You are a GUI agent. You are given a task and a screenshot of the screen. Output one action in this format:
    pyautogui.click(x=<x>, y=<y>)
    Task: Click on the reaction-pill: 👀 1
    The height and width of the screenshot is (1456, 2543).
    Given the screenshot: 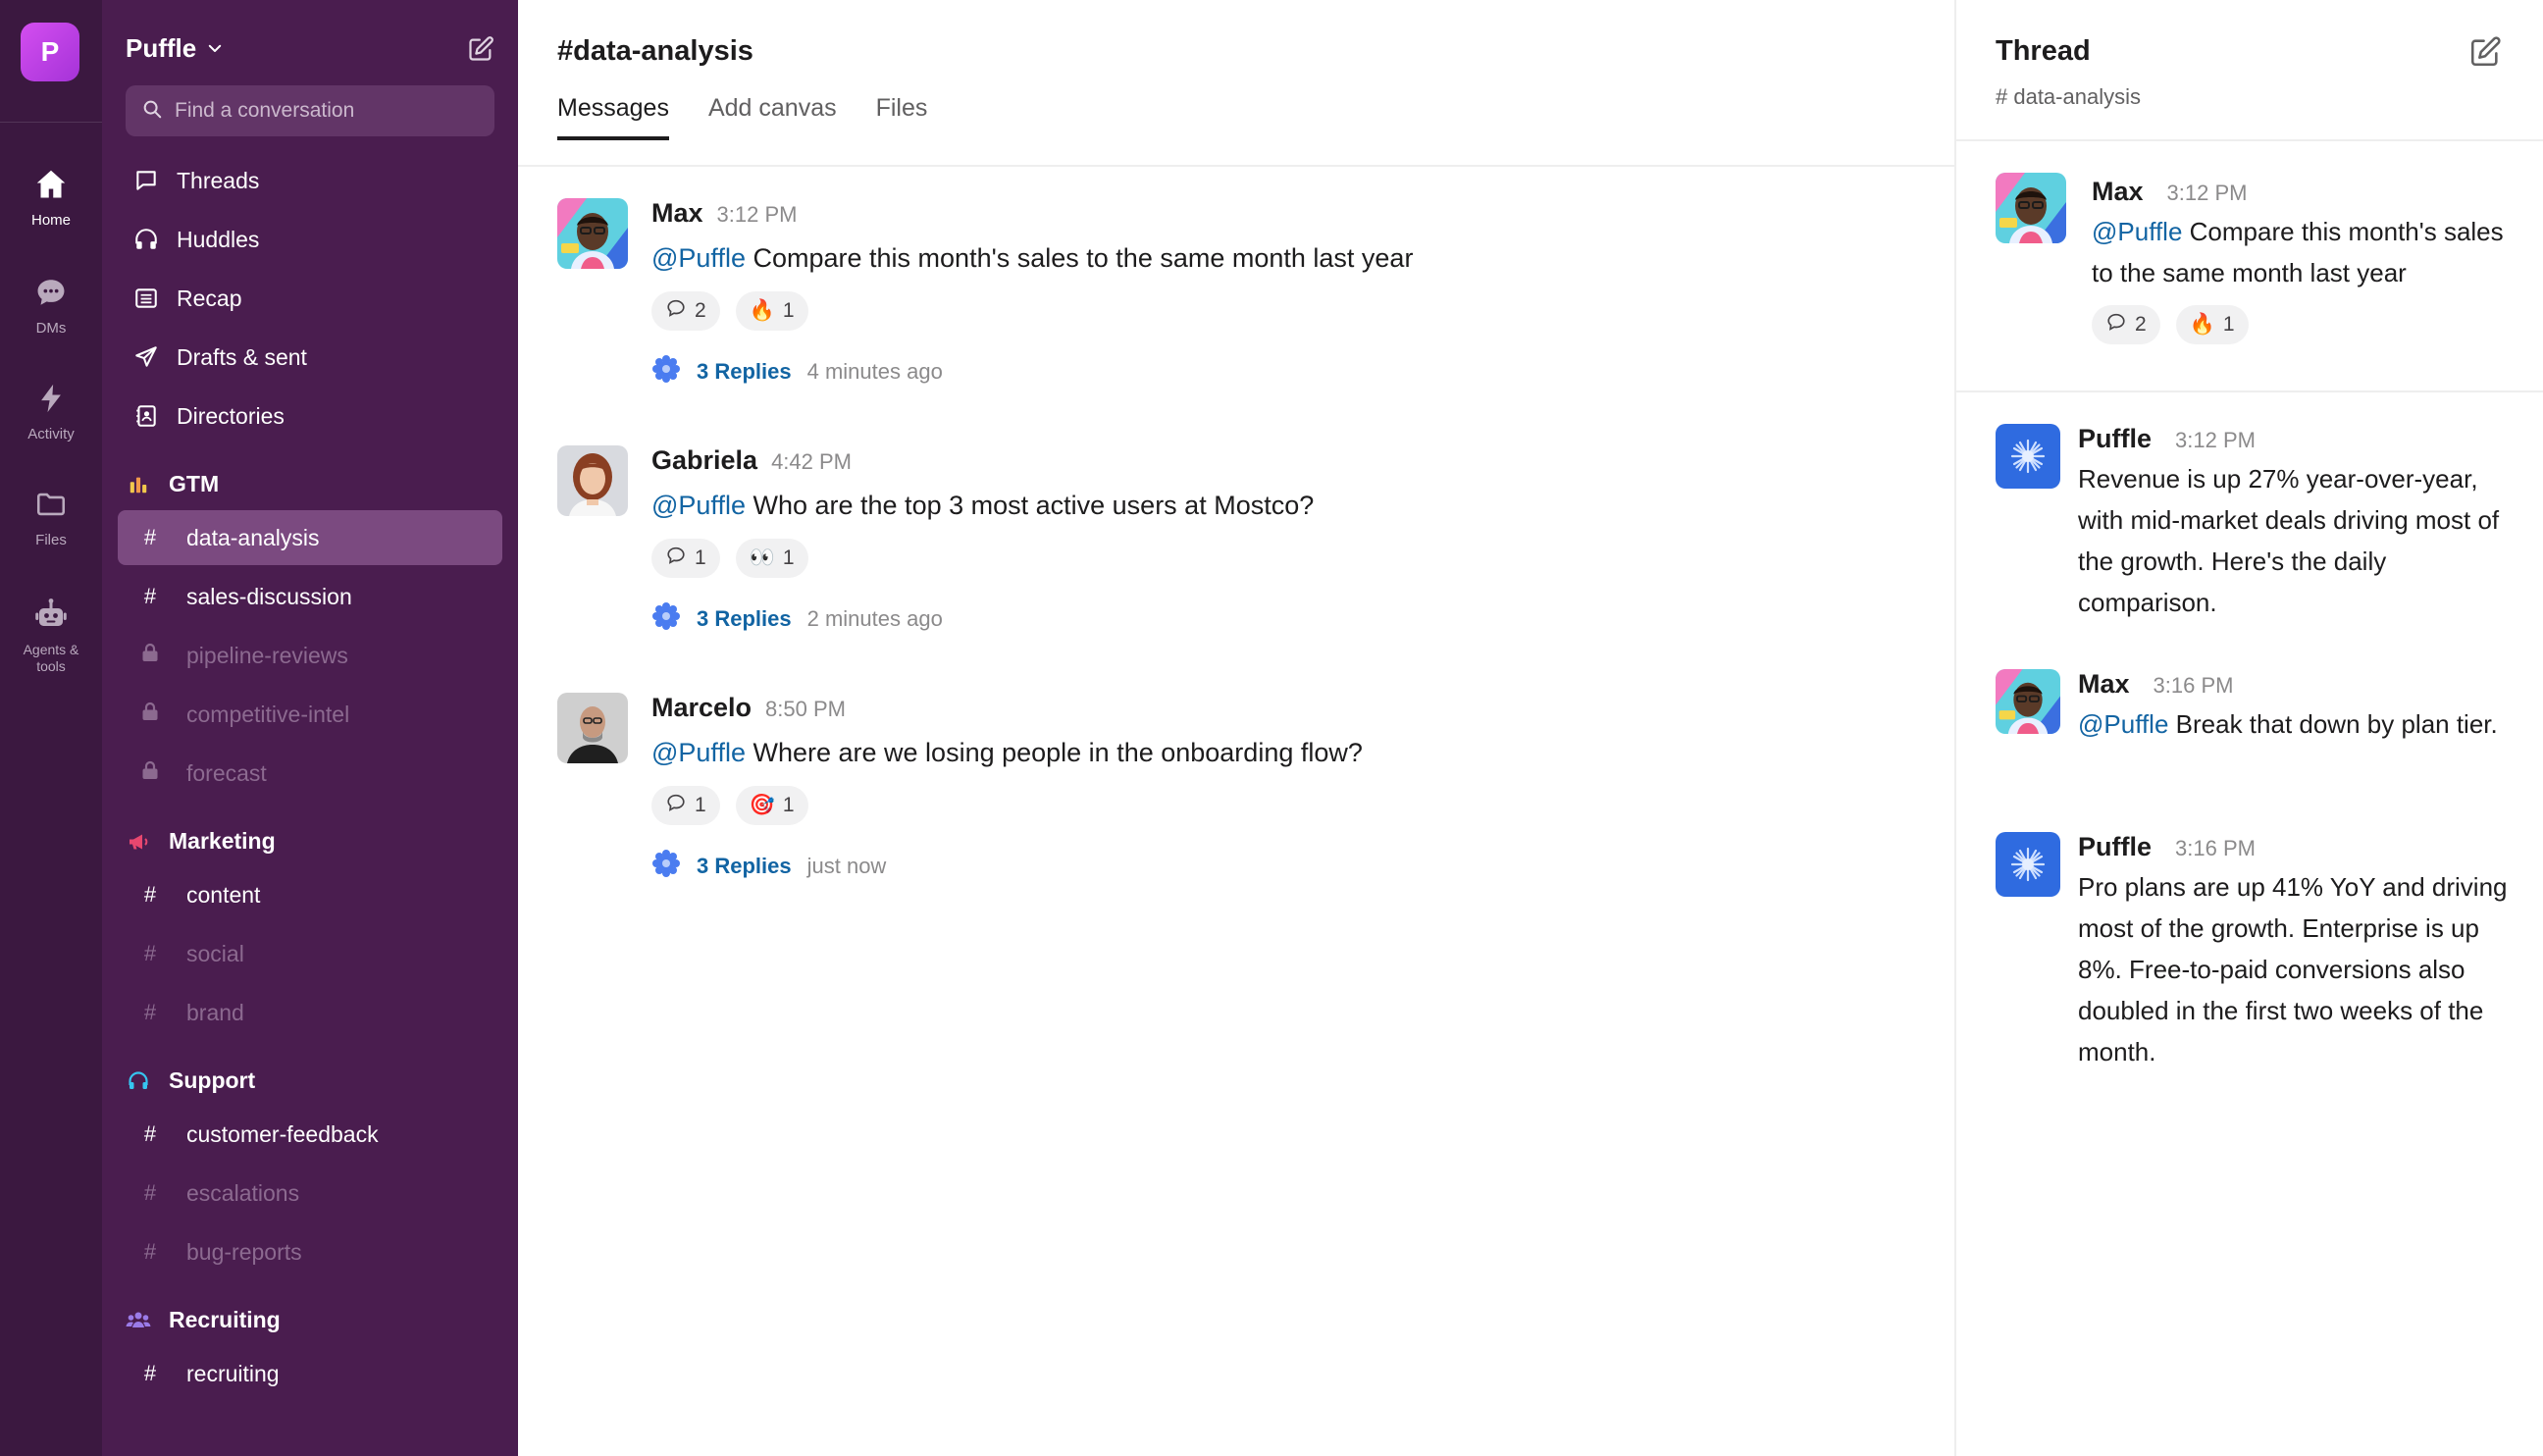 What is the action you would take?
    pyautogui.click(x=771, y=558)
    